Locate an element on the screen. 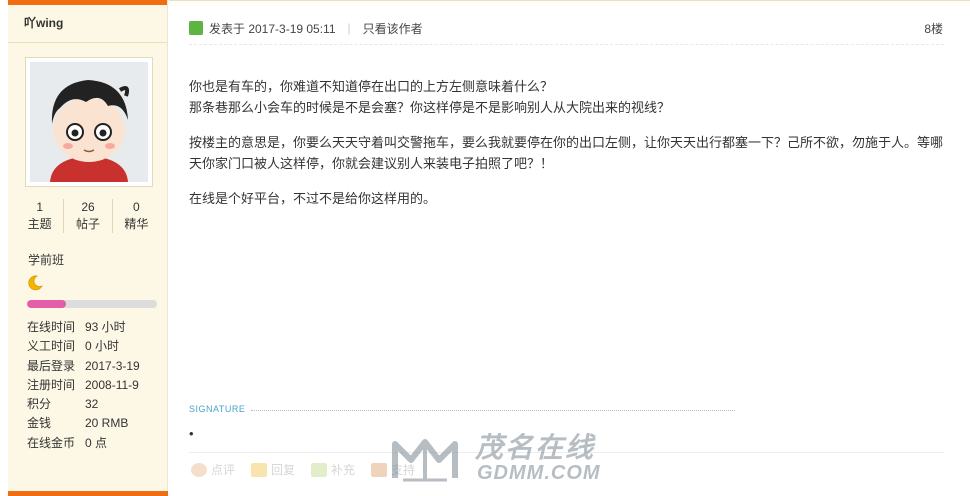  reply-label: 回复 is located at coordinates (283, 470).